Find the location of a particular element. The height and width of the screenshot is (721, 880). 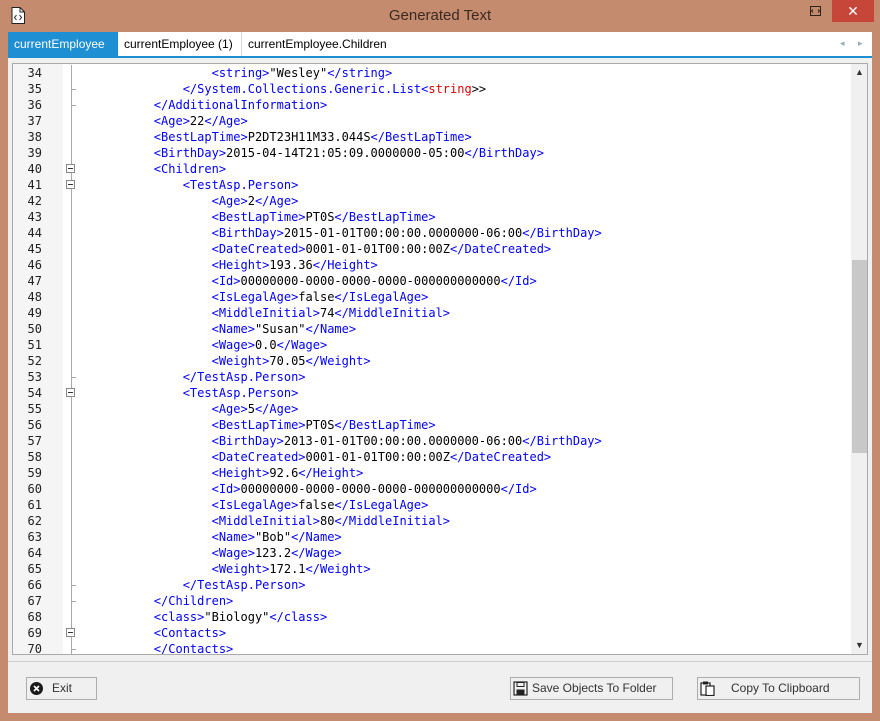

scroll-thumb is located at coordinates (859, 356).